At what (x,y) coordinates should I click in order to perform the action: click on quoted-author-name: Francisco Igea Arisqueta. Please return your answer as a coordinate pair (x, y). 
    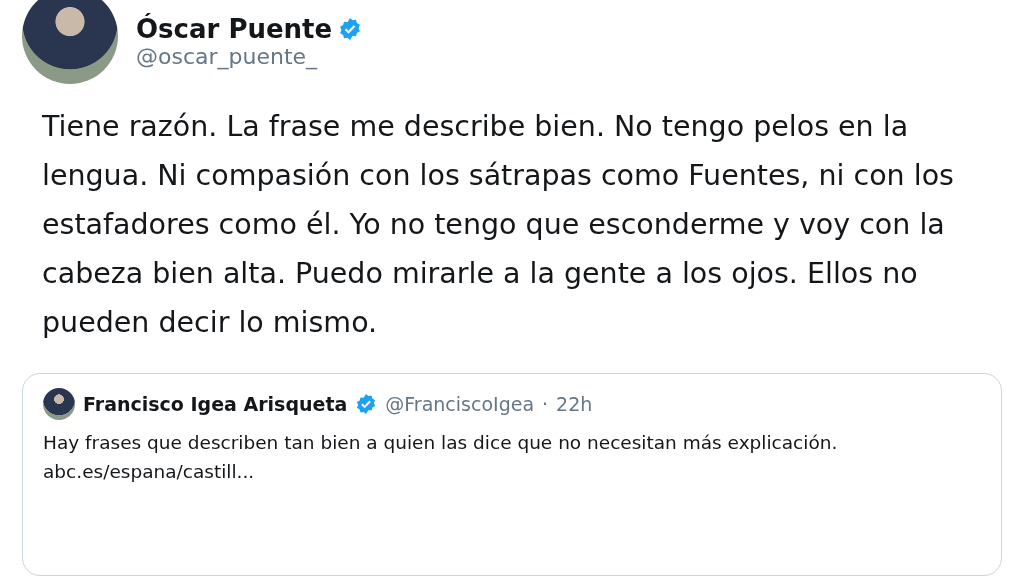
    Looking at the image, I should click on (215, 404).